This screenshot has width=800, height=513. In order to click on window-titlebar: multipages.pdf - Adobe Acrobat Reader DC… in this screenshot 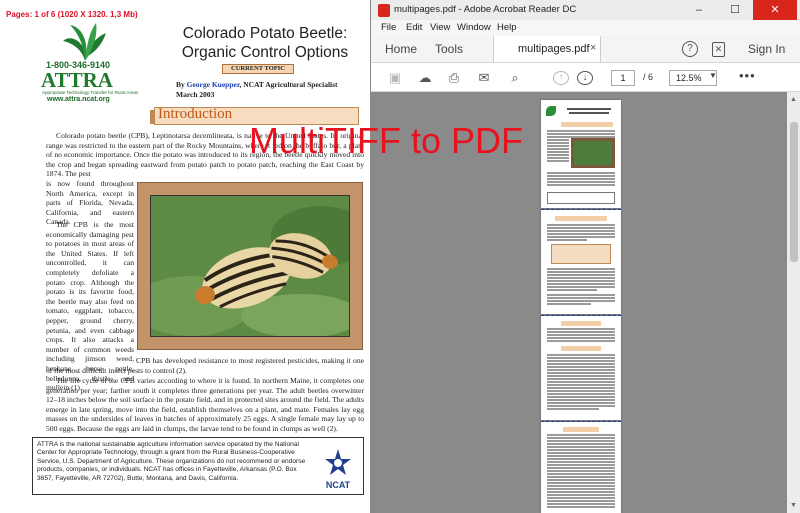, I will do `click(585, 10)`.